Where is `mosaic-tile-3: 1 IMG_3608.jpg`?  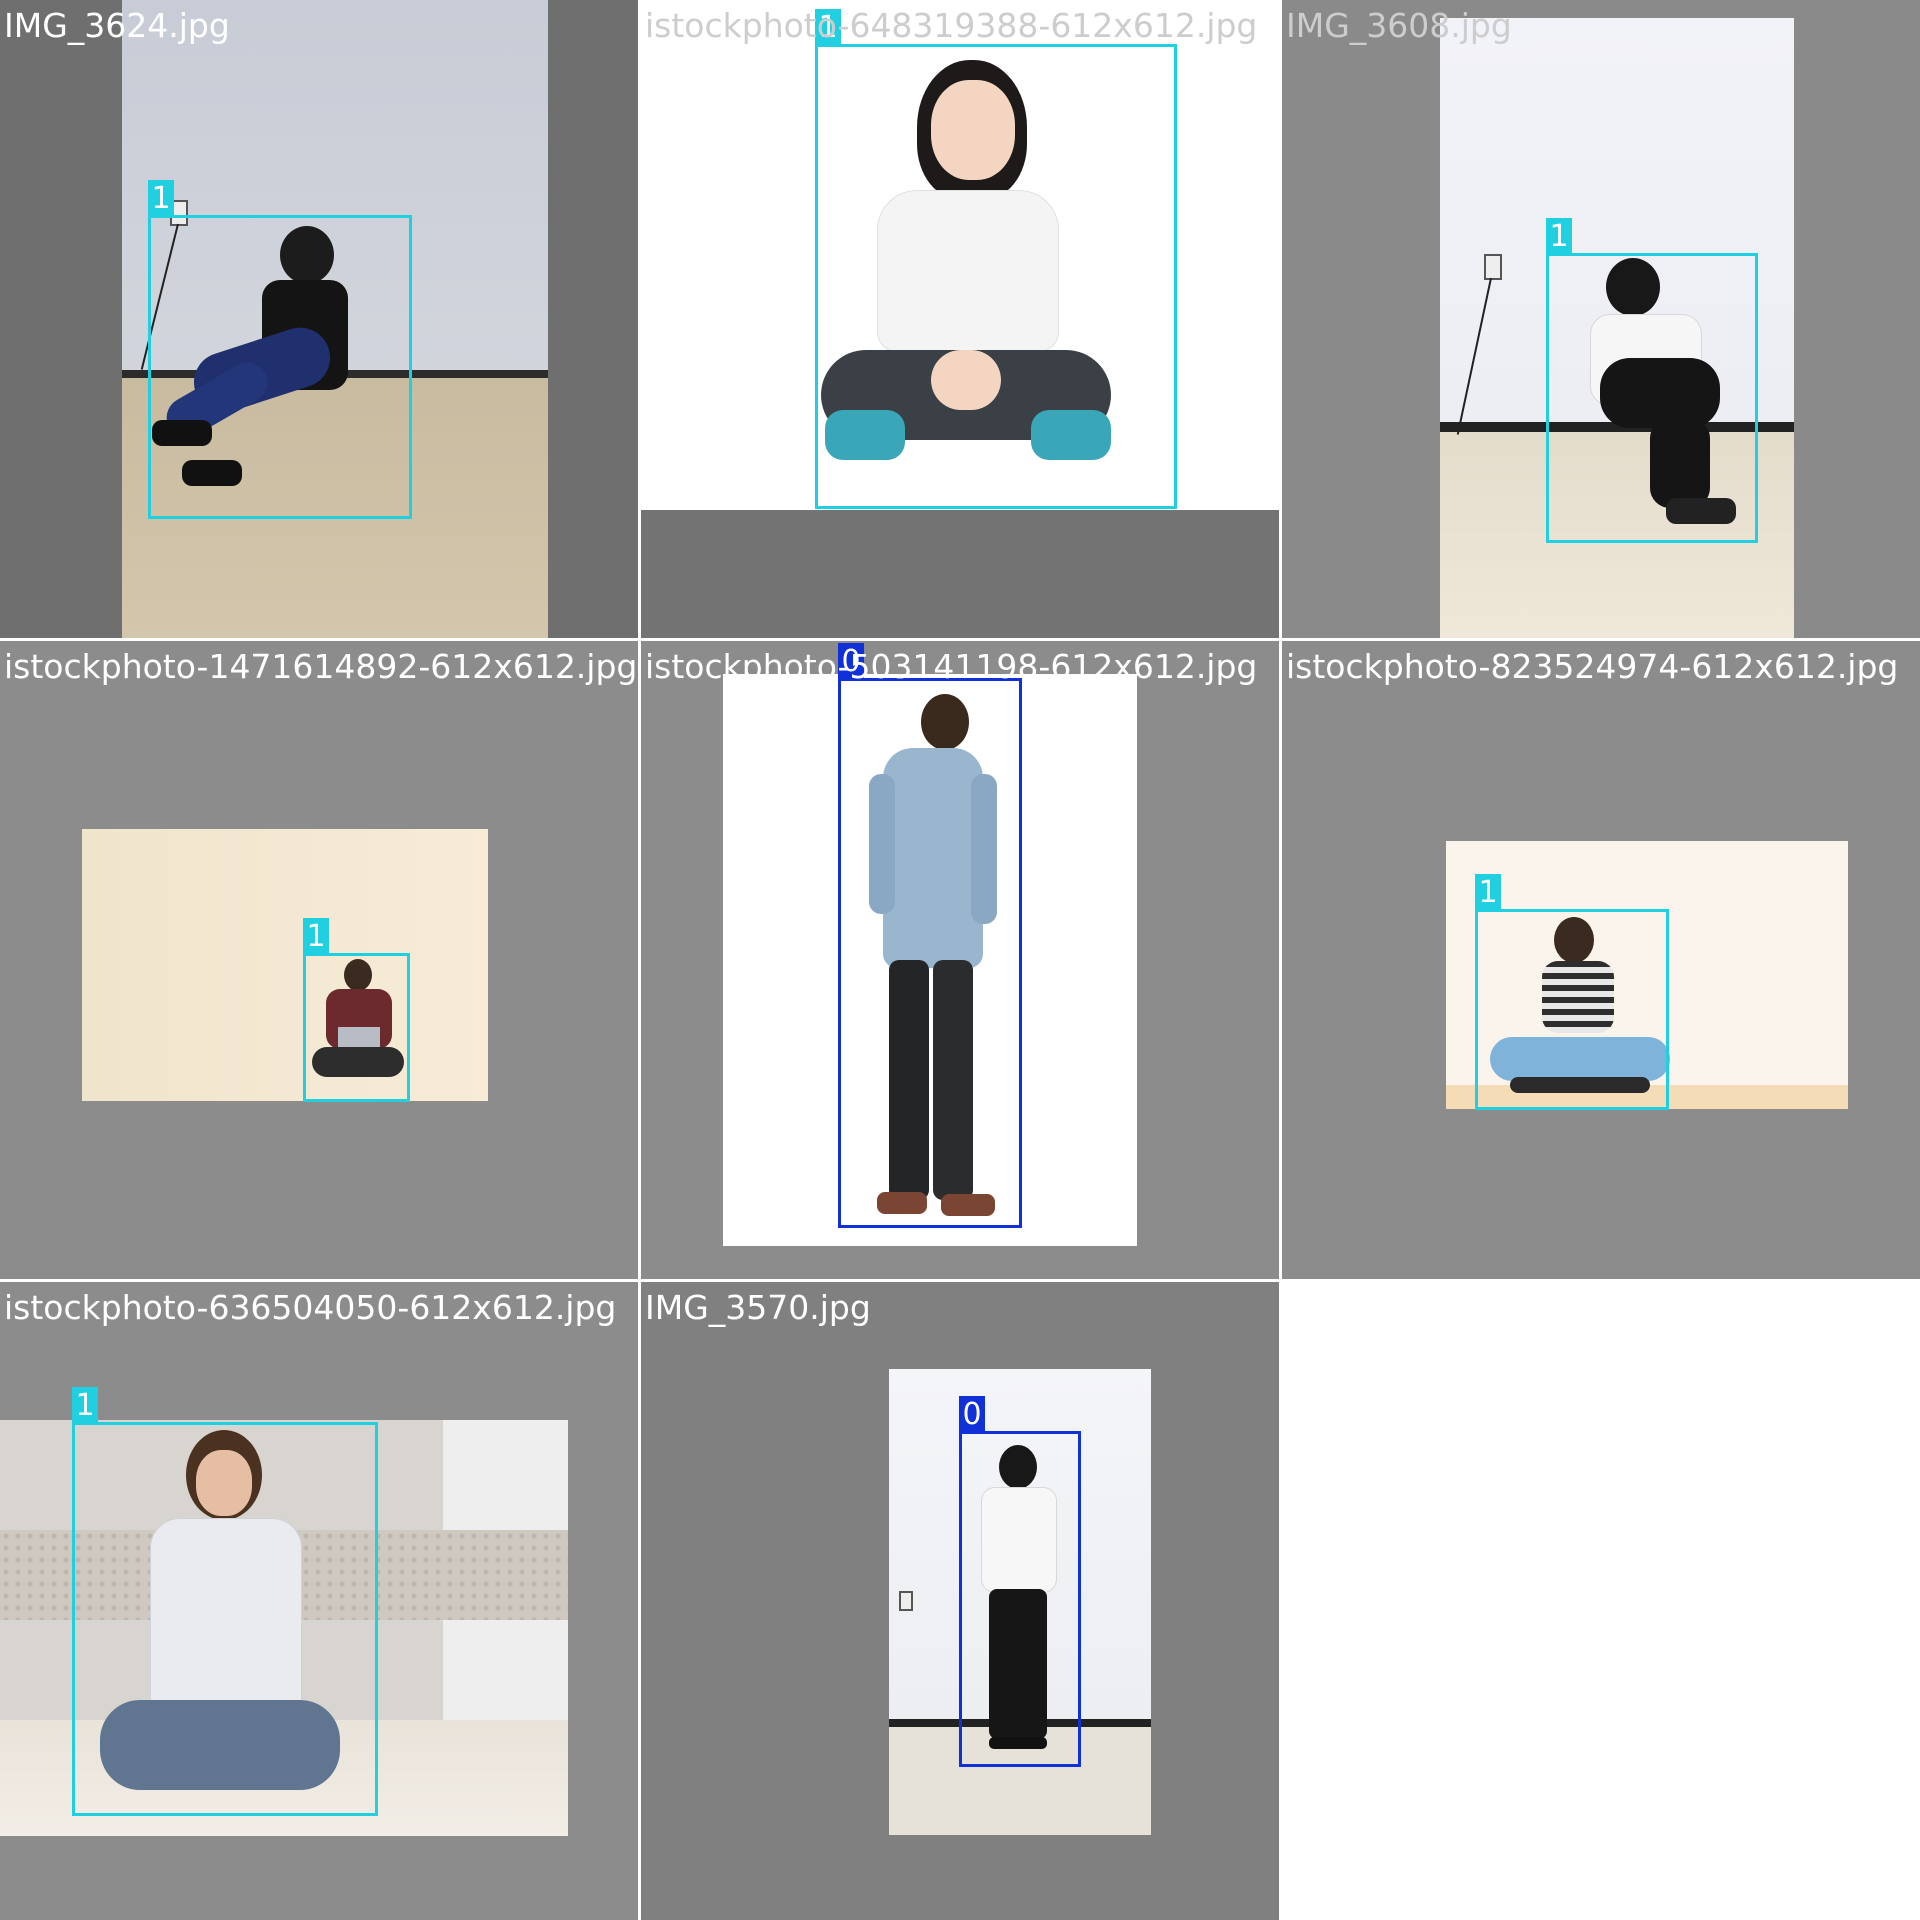
mosaic-tile-3: 1 IMG_3608.jpg is located at coordinates (1601, 319).